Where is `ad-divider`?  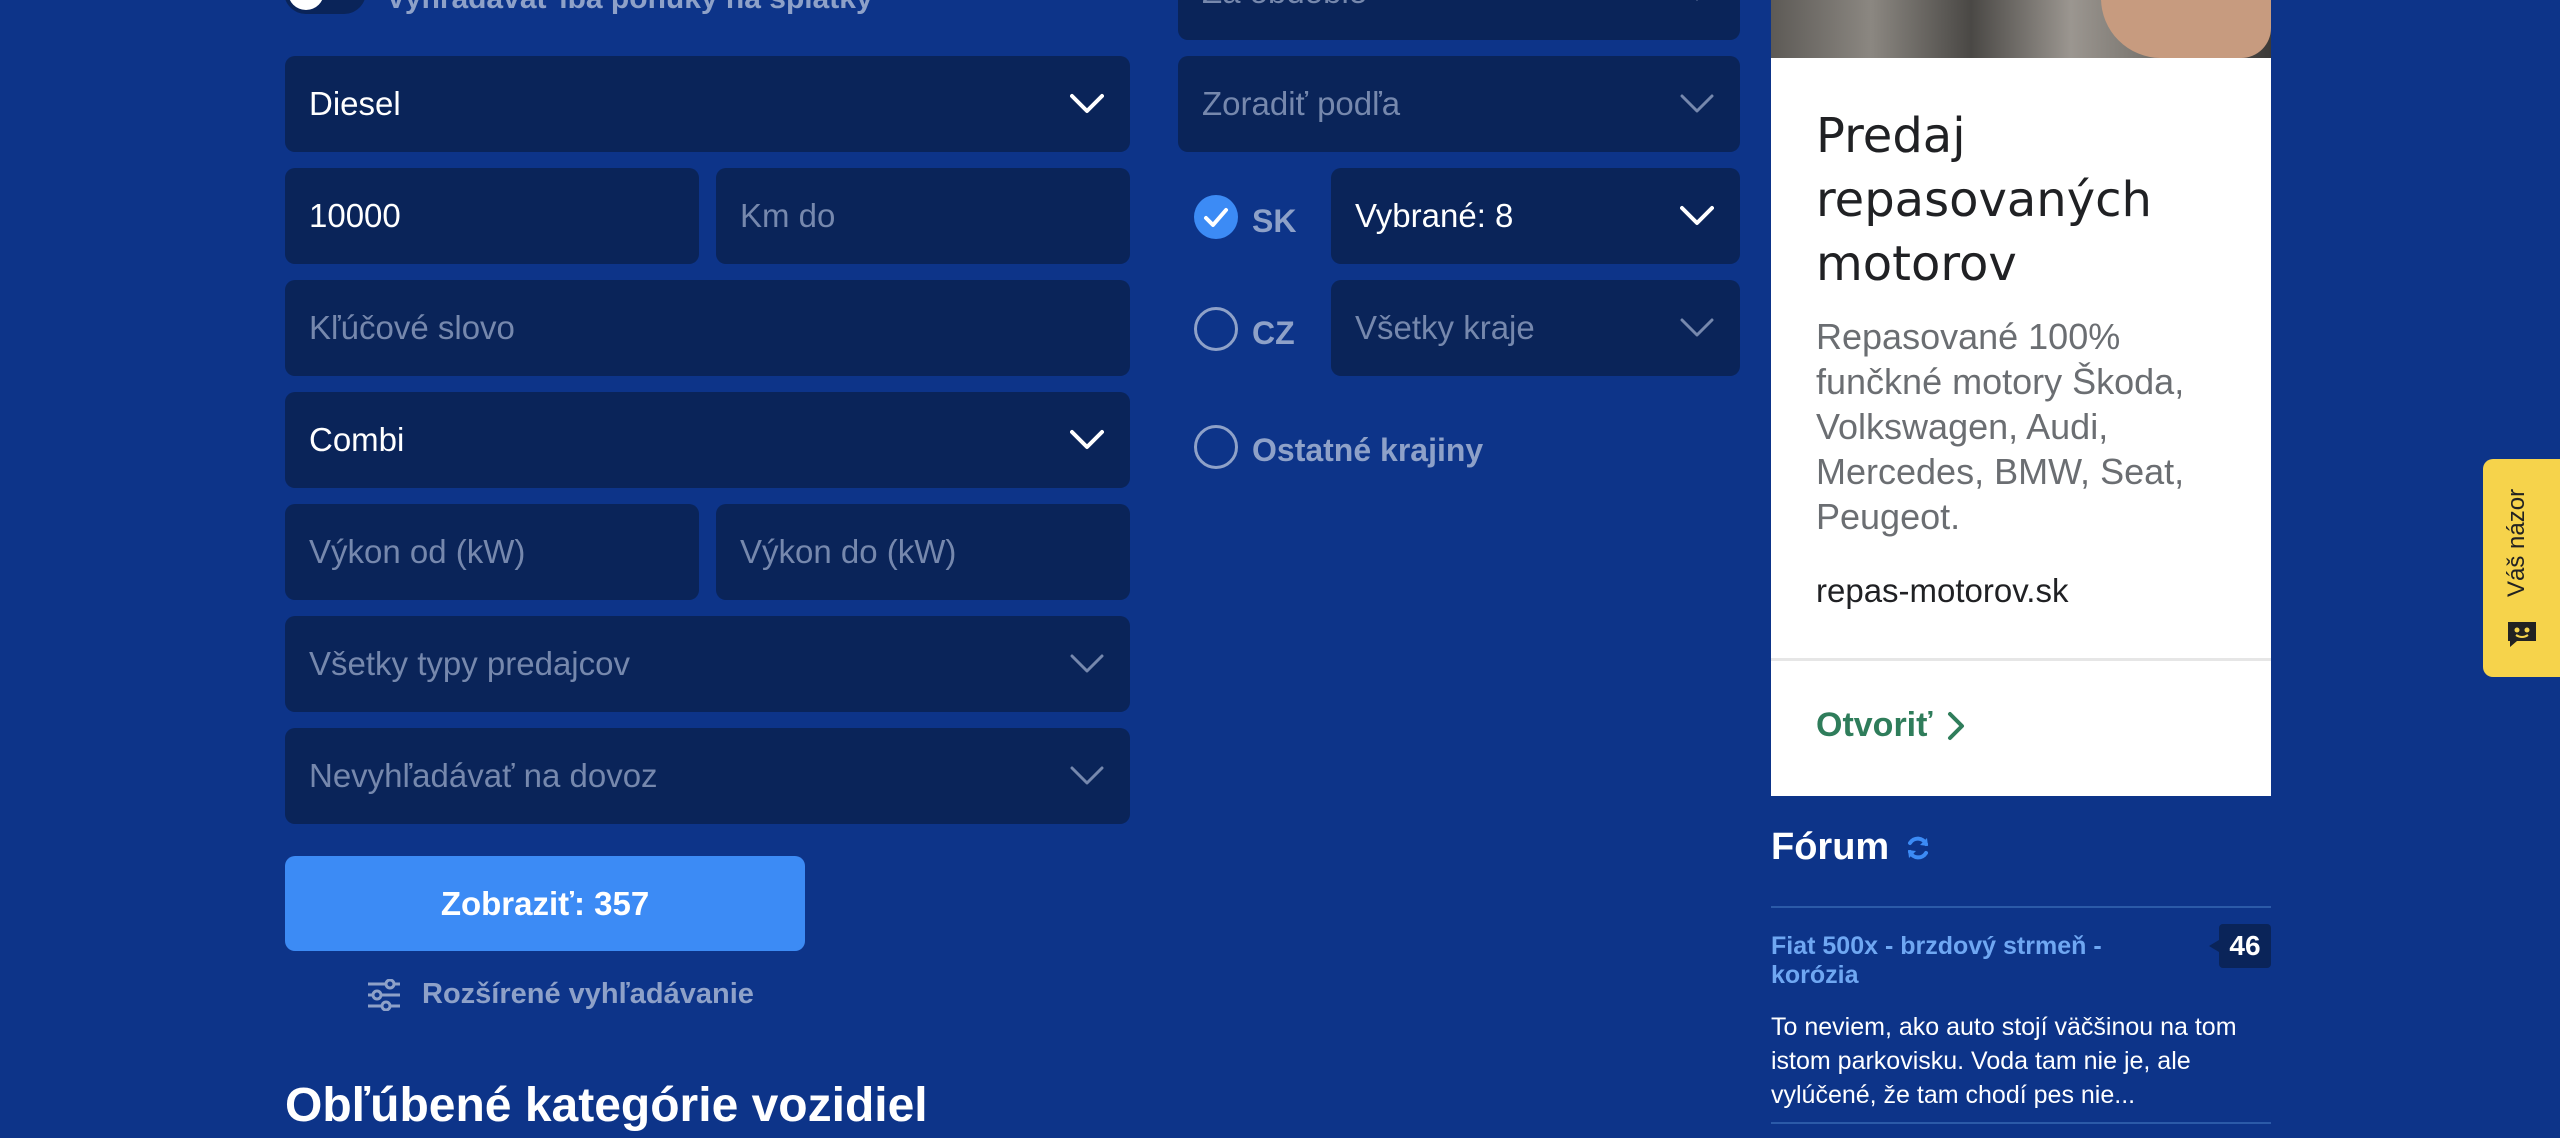 ad-divider is located at coordinates (2021, 659).